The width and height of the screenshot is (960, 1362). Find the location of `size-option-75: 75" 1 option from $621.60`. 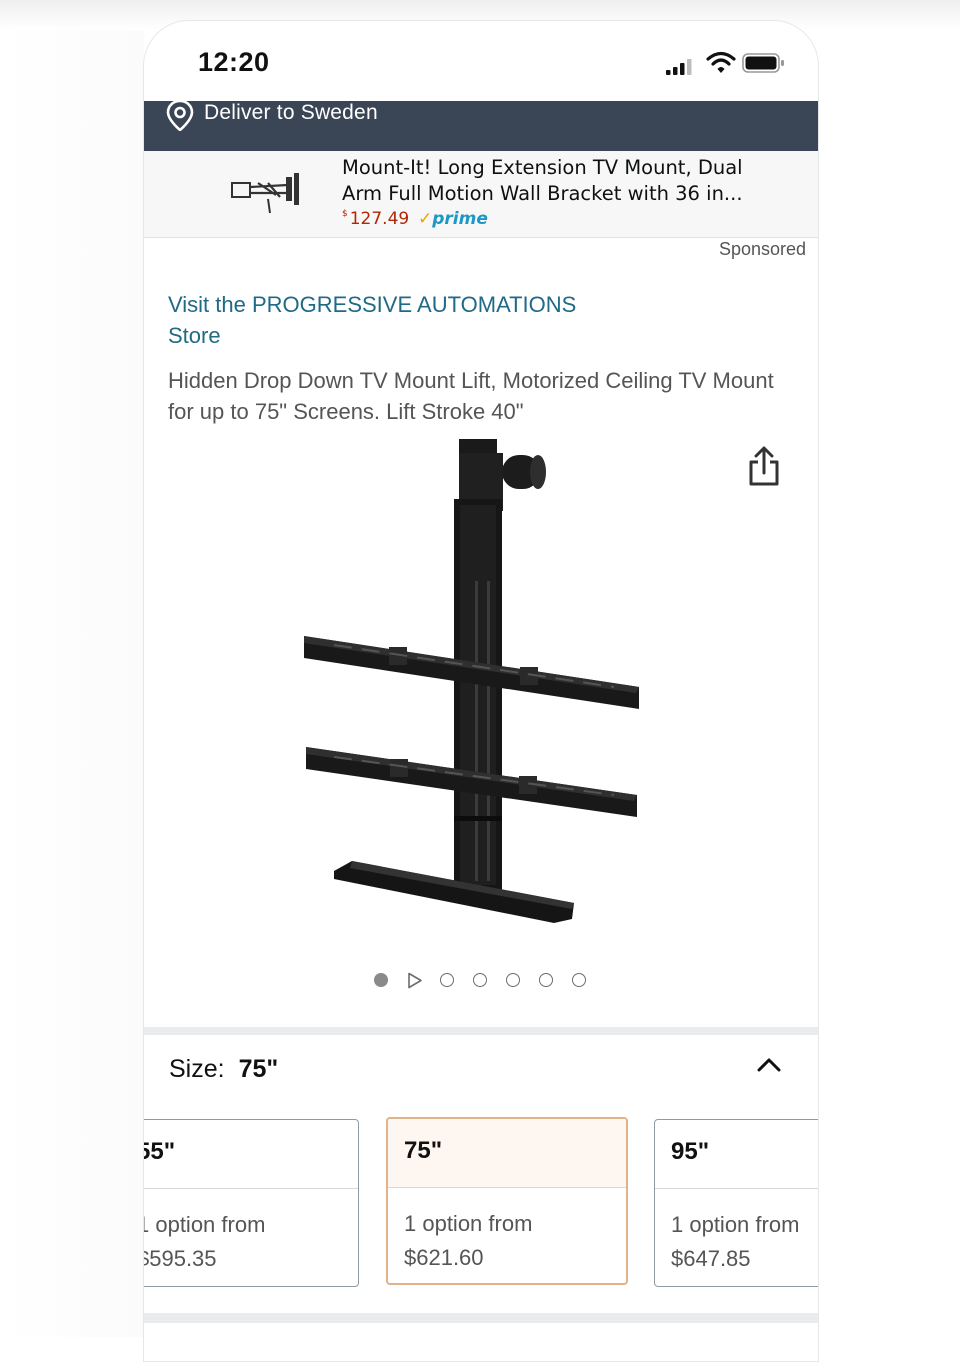

size-option-75: 75" 1 option from $621.60 is located at coordinates (507, 1201).